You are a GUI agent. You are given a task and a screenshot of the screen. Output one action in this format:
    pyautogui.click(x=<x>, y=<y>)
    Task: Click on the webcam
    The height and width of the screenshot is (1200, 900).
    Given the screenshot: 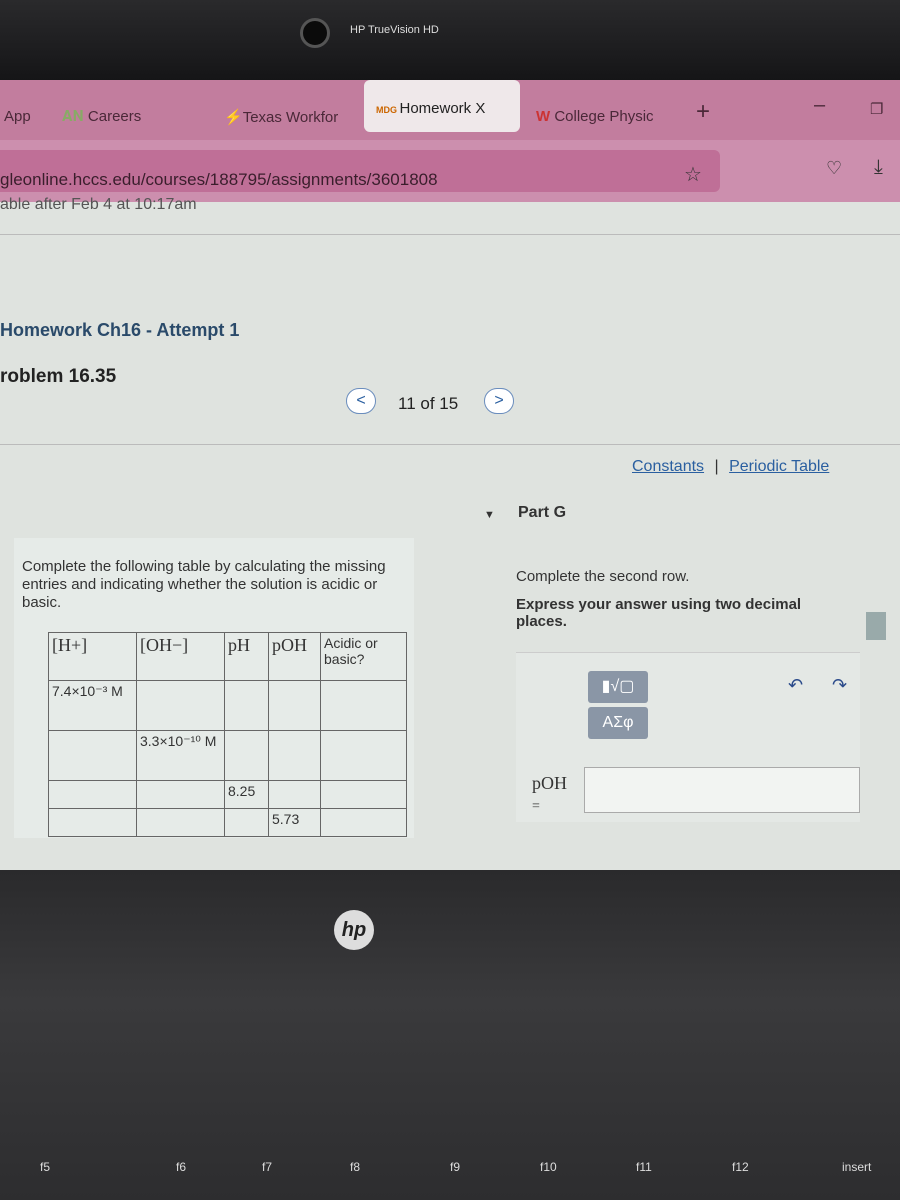 What is the action you would take?
    pyautogui.click(x=315, y=33)
    